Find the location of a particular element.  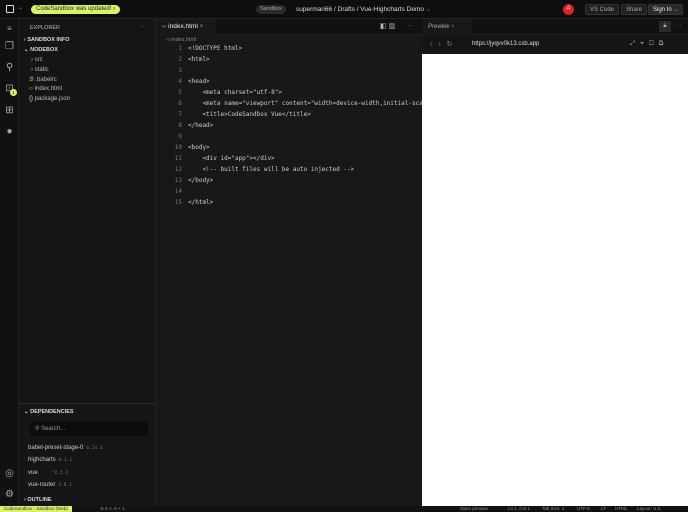

line-number: 8 is located at coordinates (180, 125).